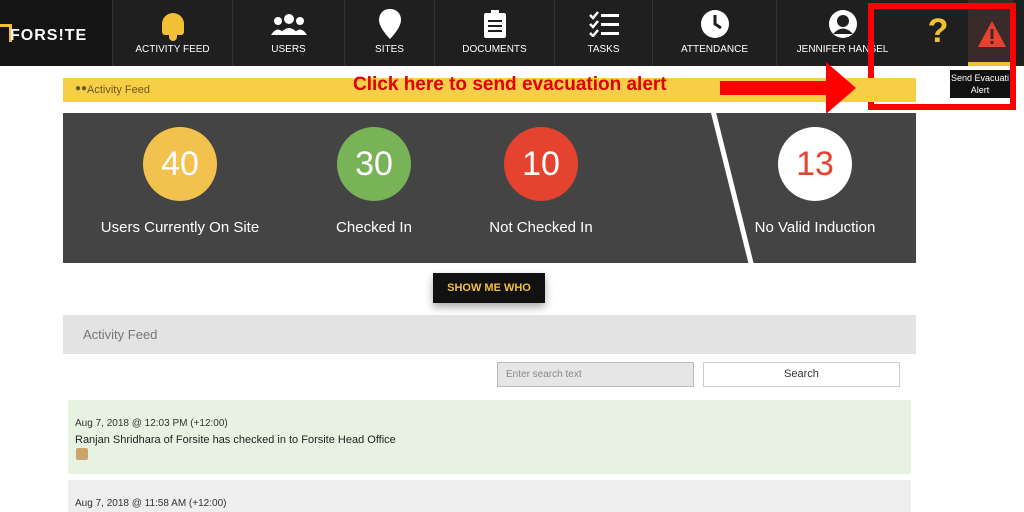 The image size is (1024, 512). What do you see at coordinates (389, 49) in the screenshot?
I see `nav-label: SITES` at bounding box center [389, 49].